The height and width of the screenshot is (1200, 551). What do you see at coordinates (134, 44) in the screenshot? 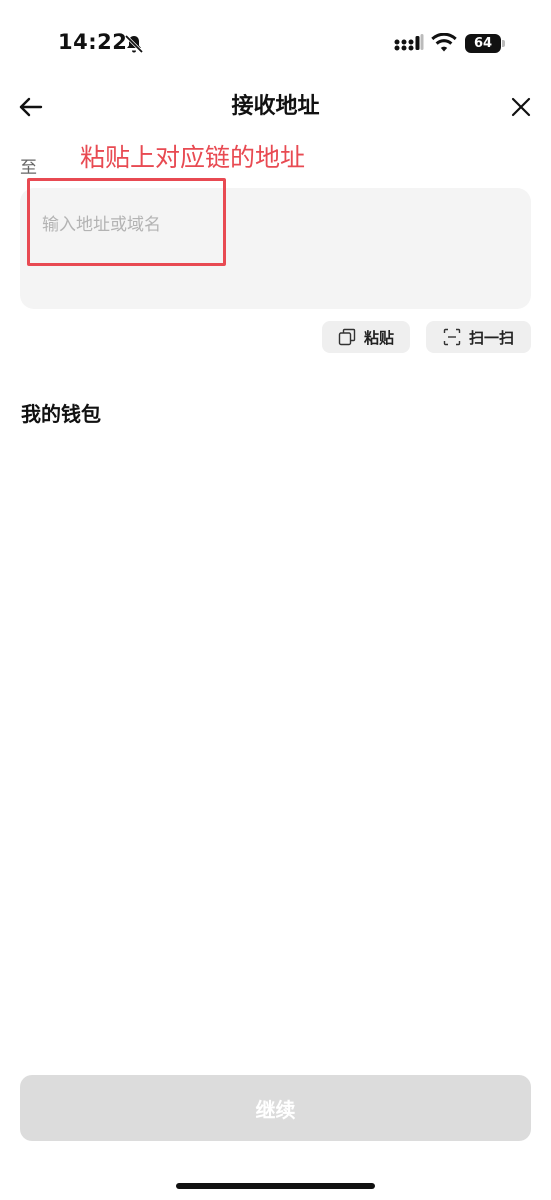
I see `bell-slash-icon` at bounding box center [134, 44].